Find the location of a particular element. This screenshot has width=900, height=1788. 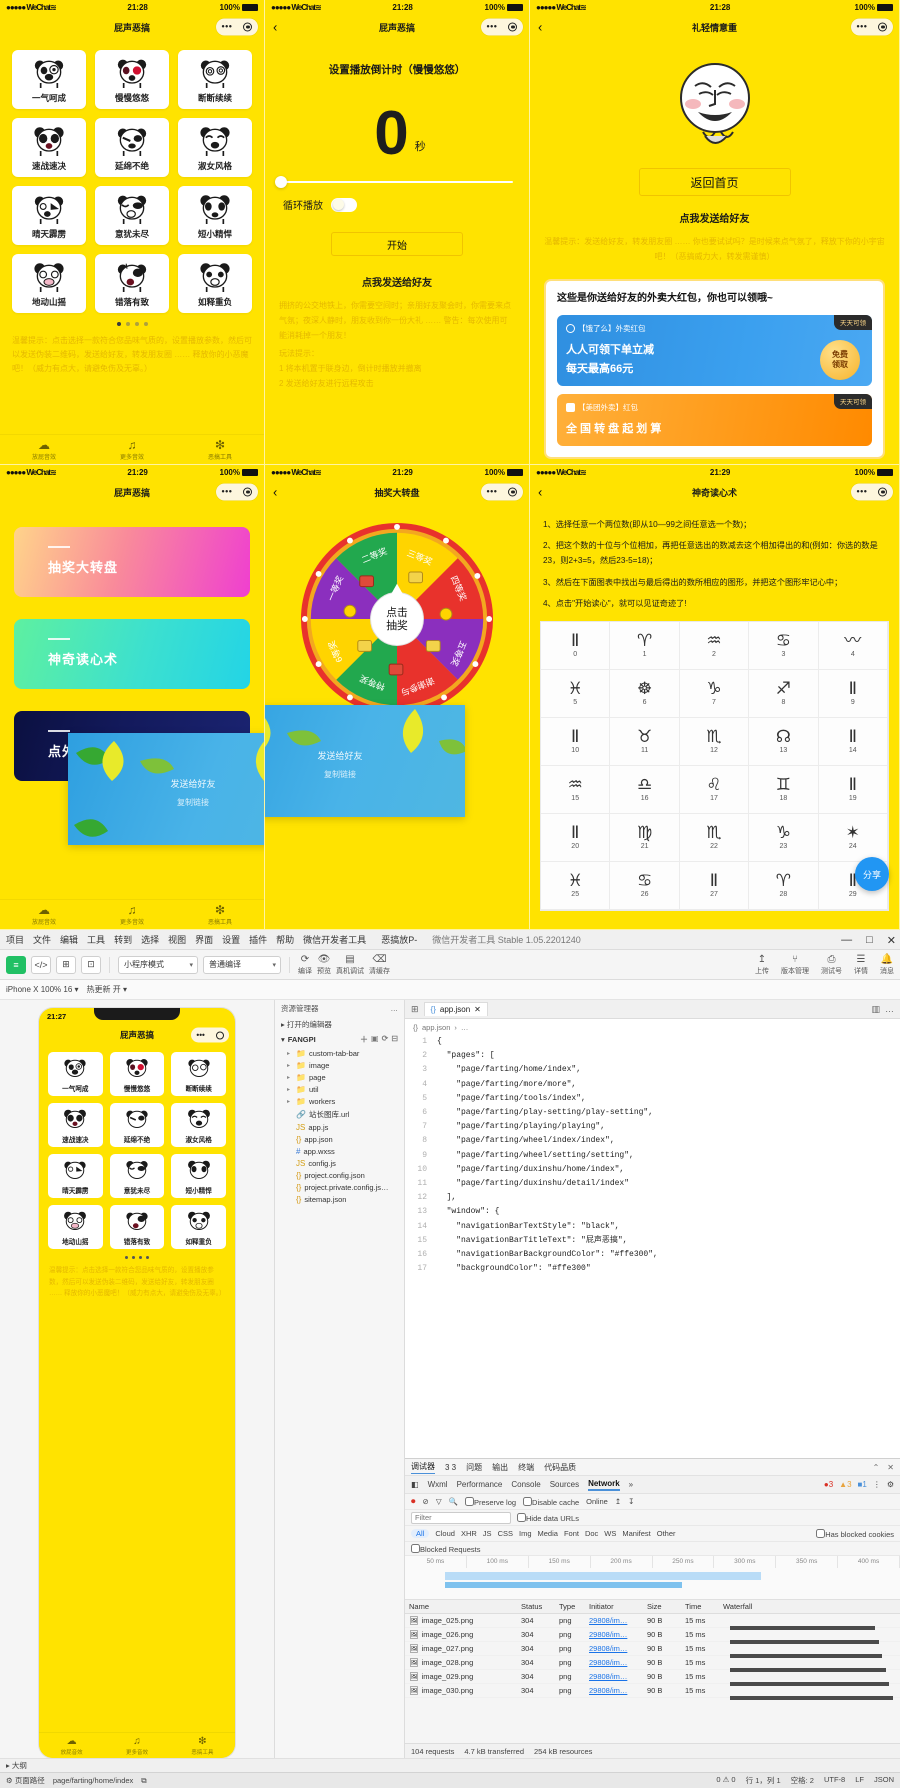

record-icon: ⏺ is located at coordinates (413, 1501).